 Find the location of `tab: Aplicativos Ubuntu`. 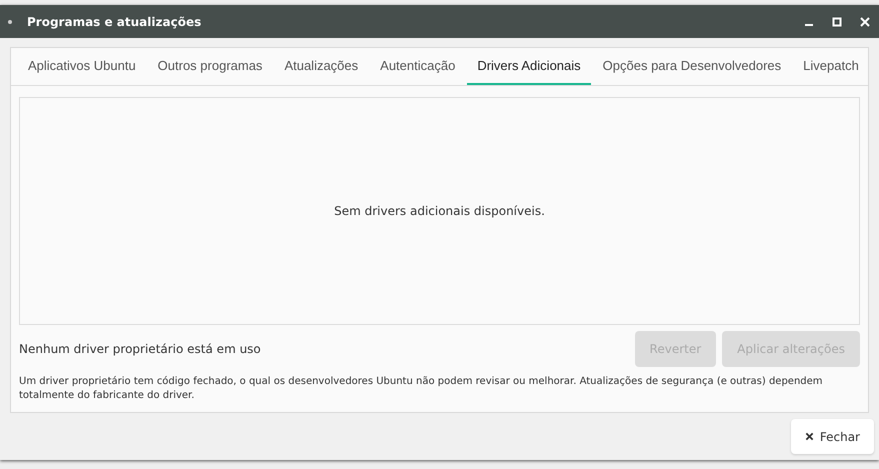

tab: Aplicativos Ubuntu is located at coordinates (82, 66).